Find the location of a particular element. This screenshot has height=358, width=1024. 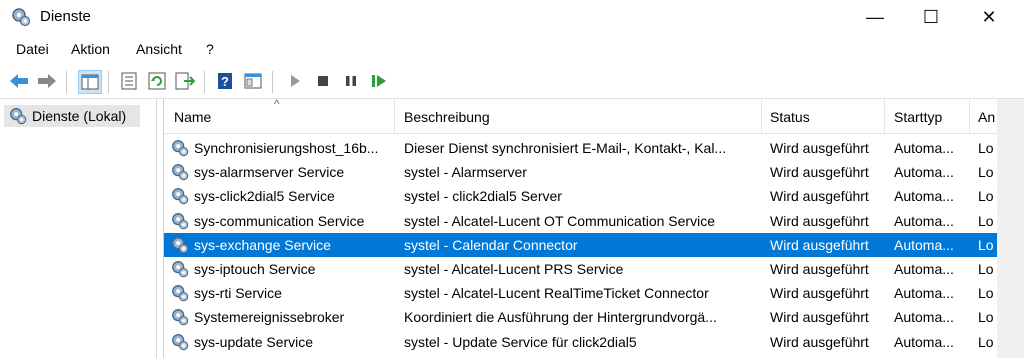

forward-button is located at coordinates (47, 81).